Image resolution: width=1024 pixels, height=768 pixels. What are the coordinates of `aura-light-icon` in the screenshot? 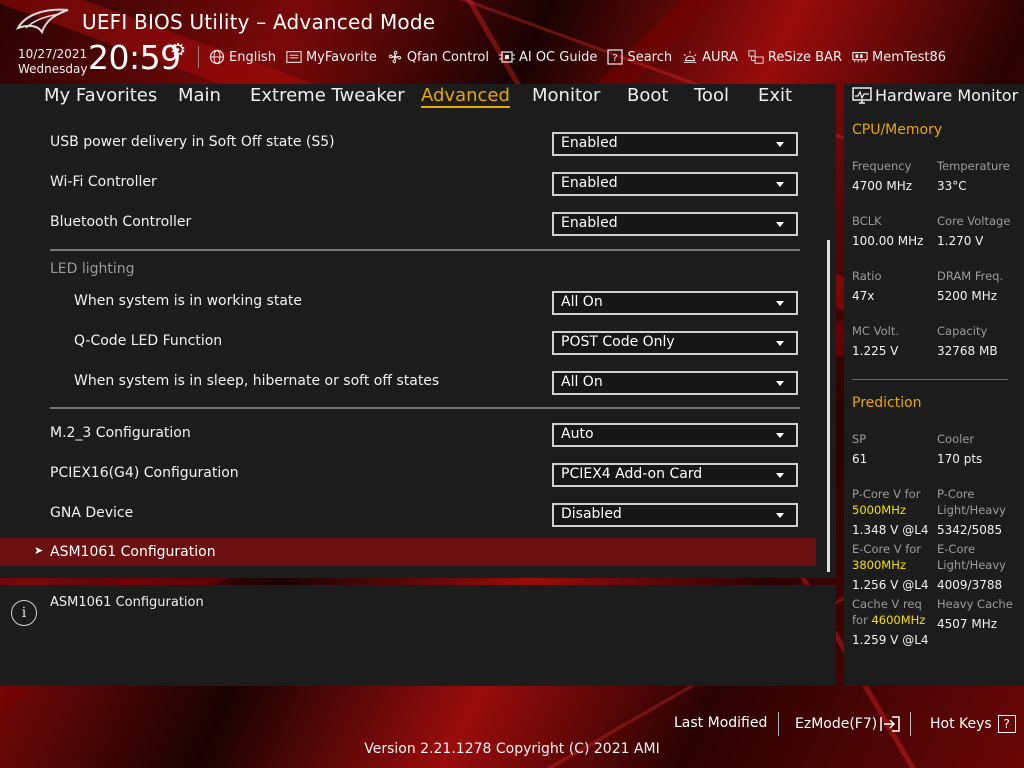 It's located at (690, 57).